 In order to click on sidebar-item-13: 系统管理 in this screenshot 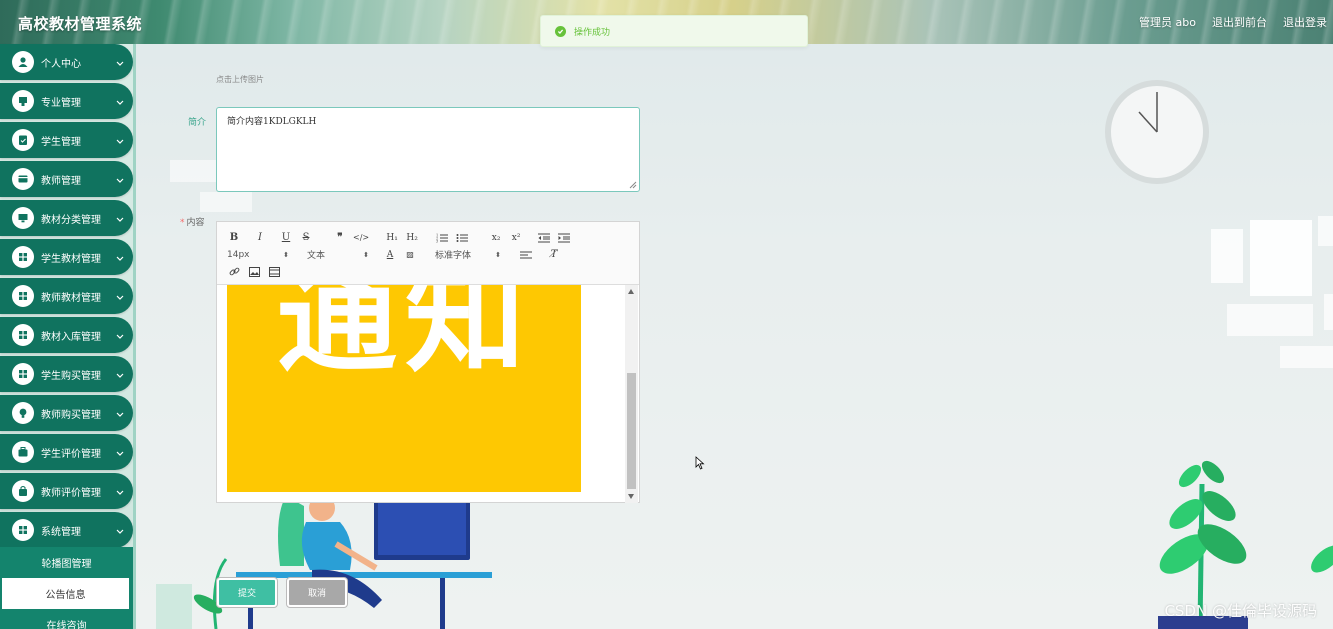, I will do `click(66, 530)`.